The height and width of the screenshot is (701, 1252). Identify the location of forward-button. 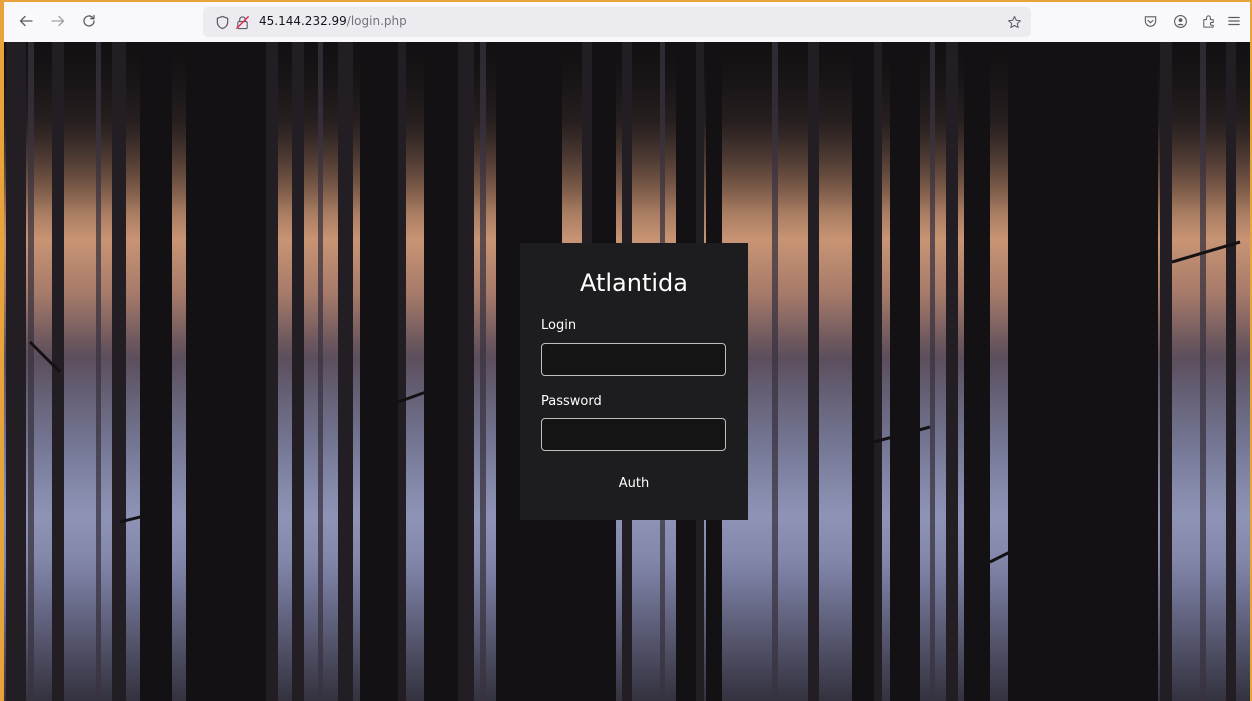
(58, 21).